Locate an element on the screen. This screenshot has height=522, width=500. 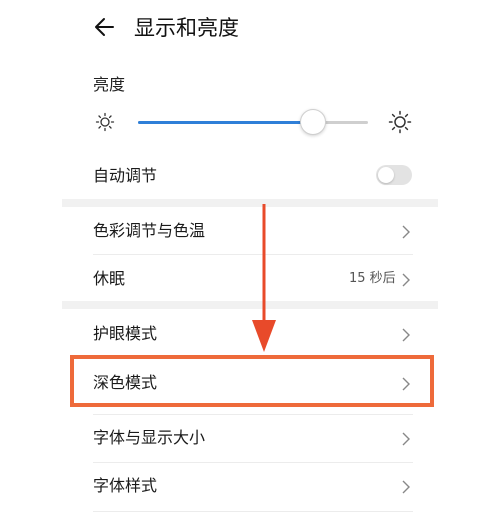
sun-large-icon is located at coordinates (400, 122).